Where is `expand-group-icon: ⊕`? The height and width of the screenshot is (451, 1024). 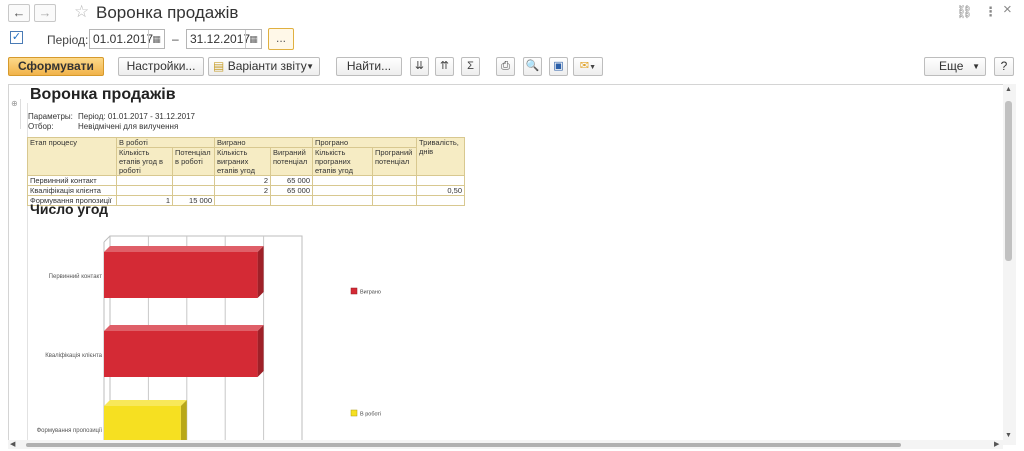
expand-group-icon: ⊕ is located at coordinates (14, 103).